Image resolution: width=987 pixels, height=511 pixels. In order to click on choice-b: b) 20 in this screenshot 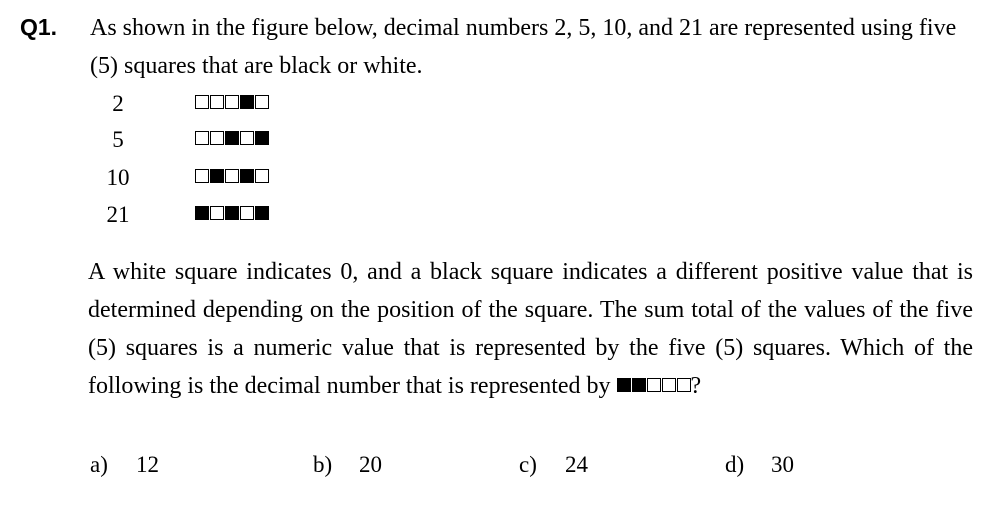, I will do `click(347, 465)`.